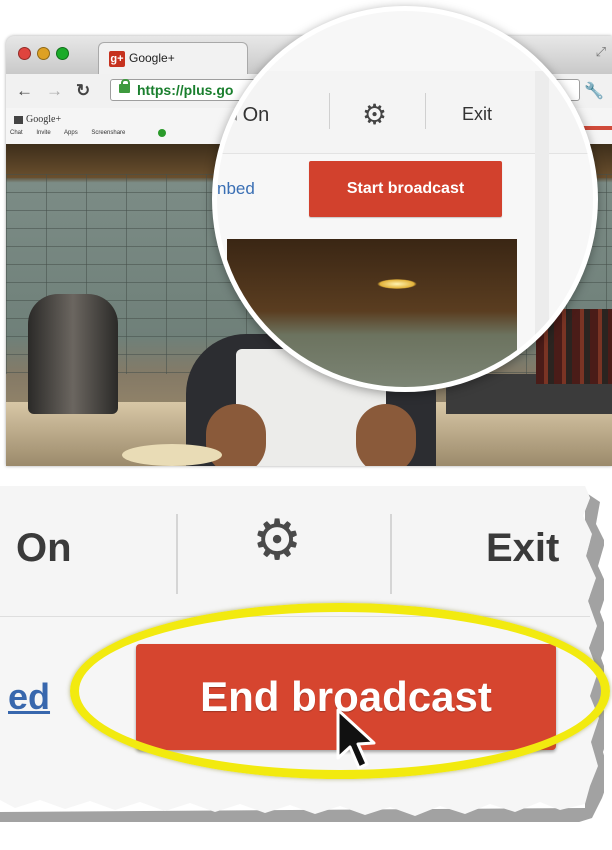  Describe the element at coordinates (117, 59) in the screenshot. I see `google-plus-favicon-icon: g+` at that location.